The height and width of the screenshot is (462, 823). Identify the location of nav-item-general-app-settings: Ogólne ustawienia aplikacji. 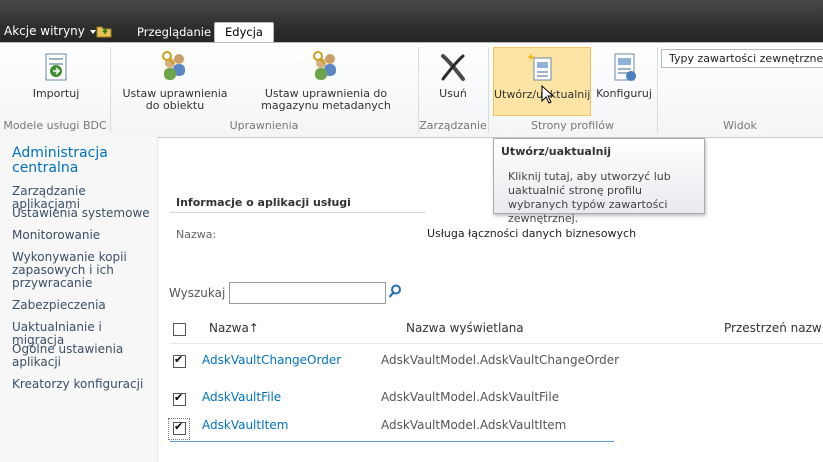
(83, 356).